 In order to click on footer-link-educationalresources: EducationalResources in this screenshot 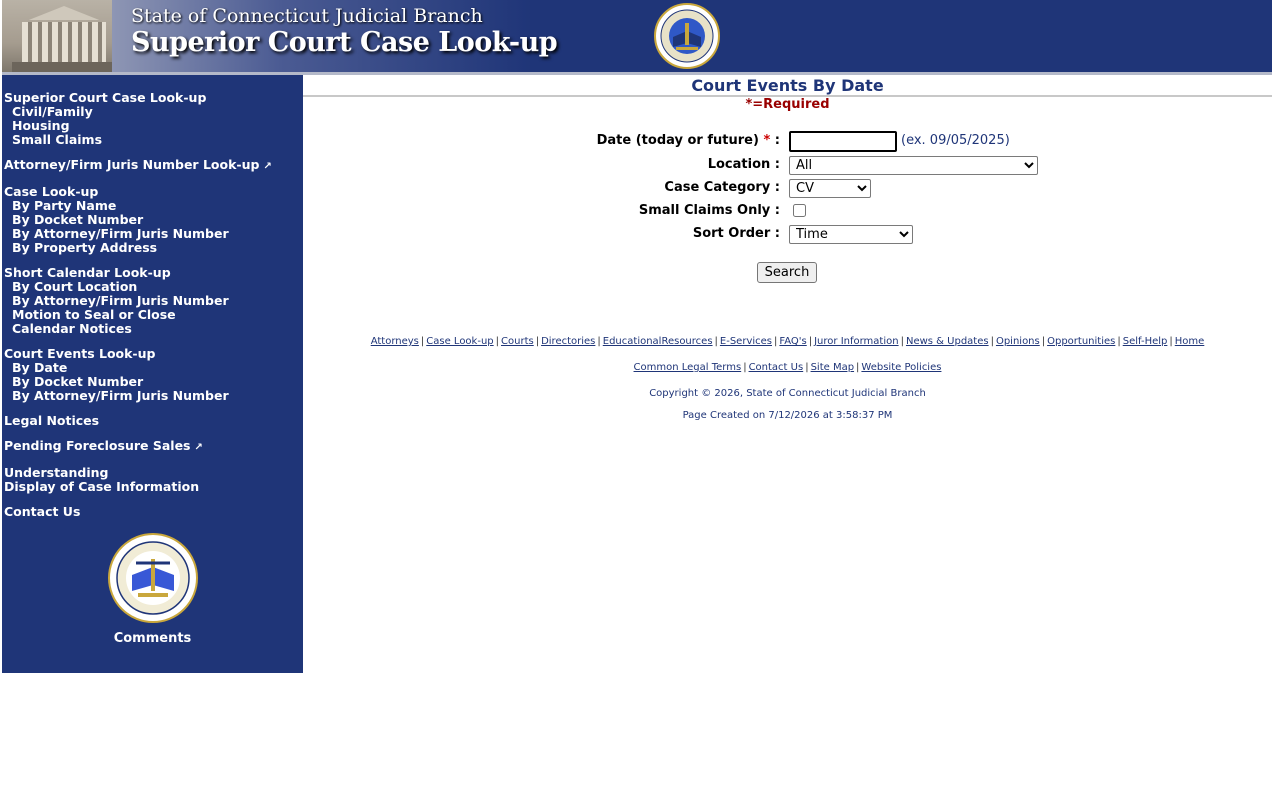, I will do `click(658, 341)`.